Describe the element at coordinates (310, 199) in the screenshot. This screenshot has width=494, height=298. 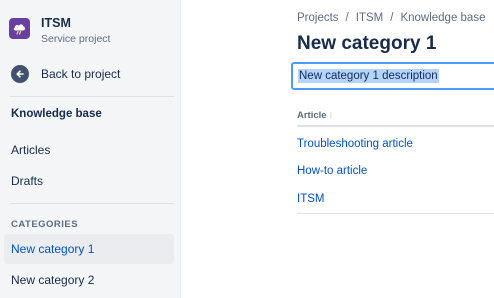
I see `article-link: ITSM` at that location.